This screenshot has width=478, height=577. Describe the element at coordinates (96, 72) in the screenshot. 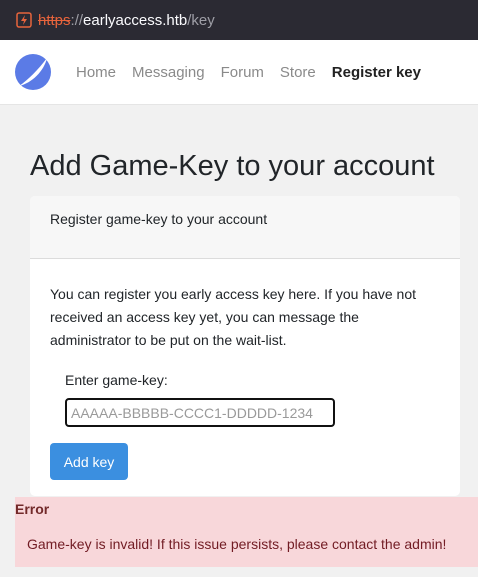

I see `nav-home: Home` at that location.